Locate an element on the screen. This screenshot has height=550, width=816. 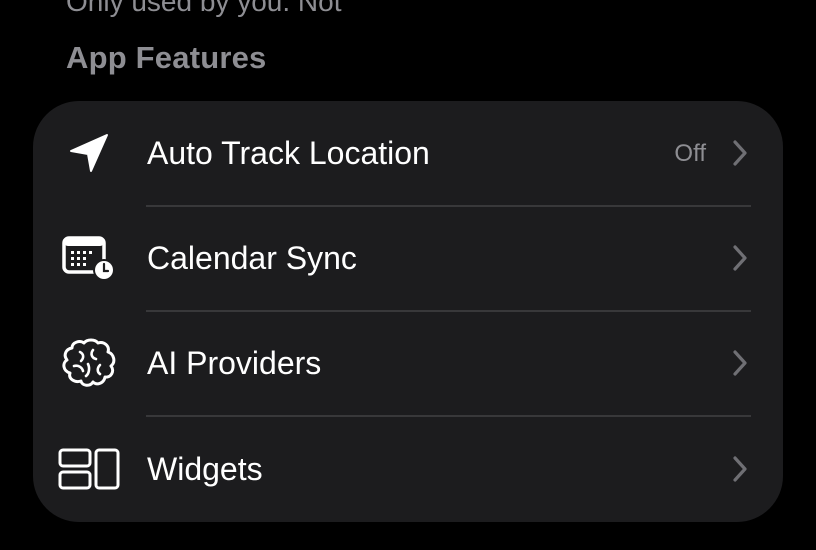
previous-section-footer: Only used by you. Not is located at coordinates (204, 8).